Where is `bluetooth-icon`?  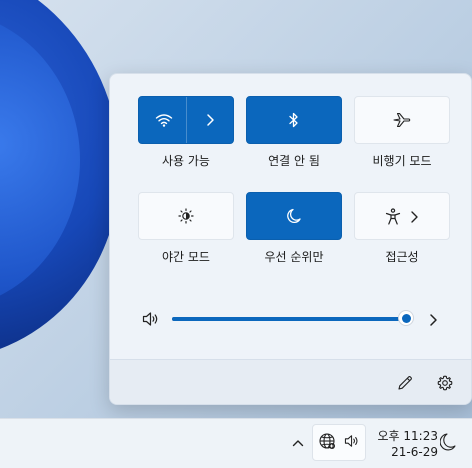 bluetooth-icon is located at coordinates (294, 120).